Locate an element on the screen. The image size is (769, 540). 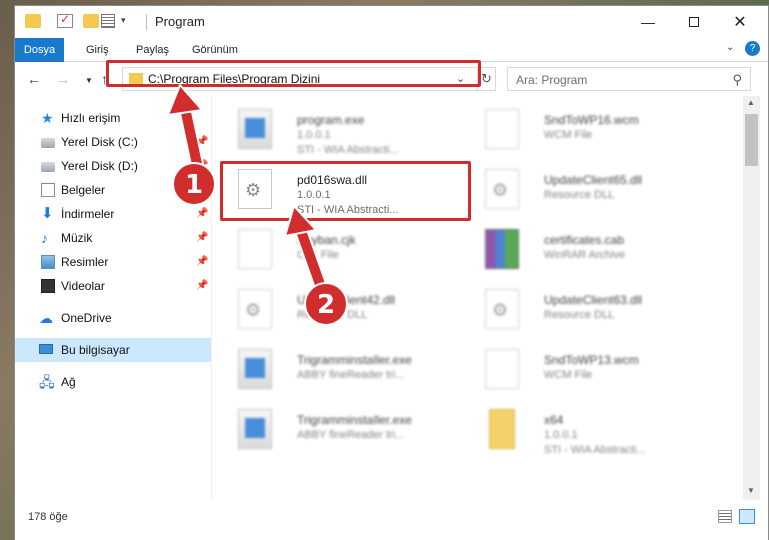
pictures-icon is located at coordinates (48, 262).